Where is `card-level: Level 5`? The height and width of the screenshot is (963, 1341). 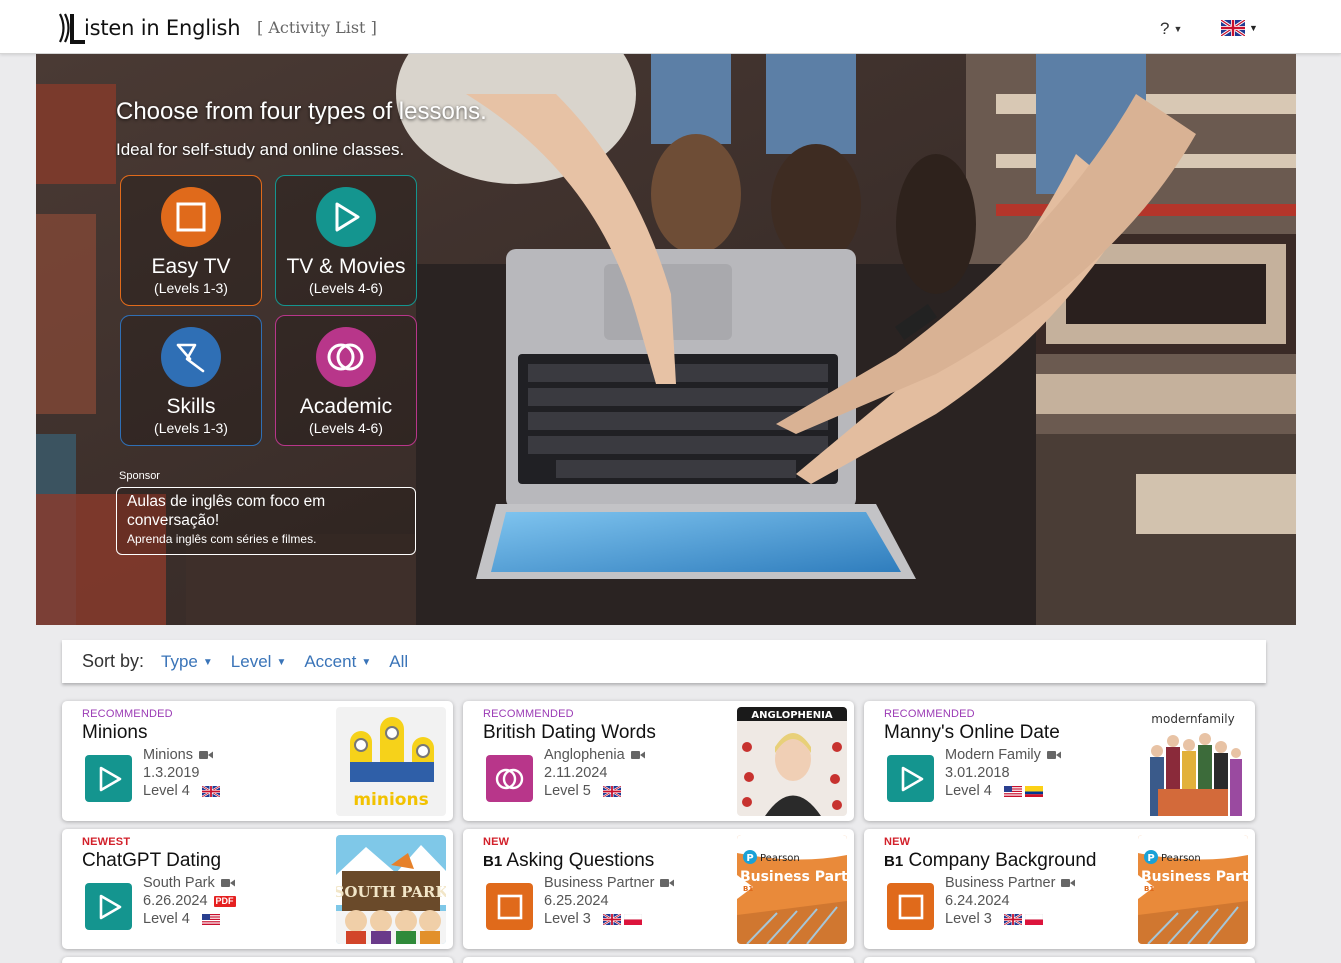 card-level: Level 5 is located at coordinates (567, 791).